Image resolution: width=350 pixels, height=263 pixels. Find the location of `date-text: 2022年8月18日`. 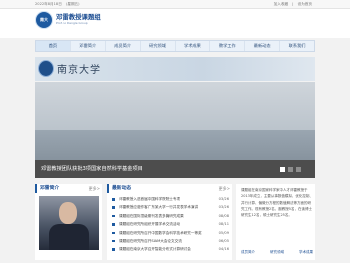

date-text: 2022年8月18日 is located at coordinates (48, 4).